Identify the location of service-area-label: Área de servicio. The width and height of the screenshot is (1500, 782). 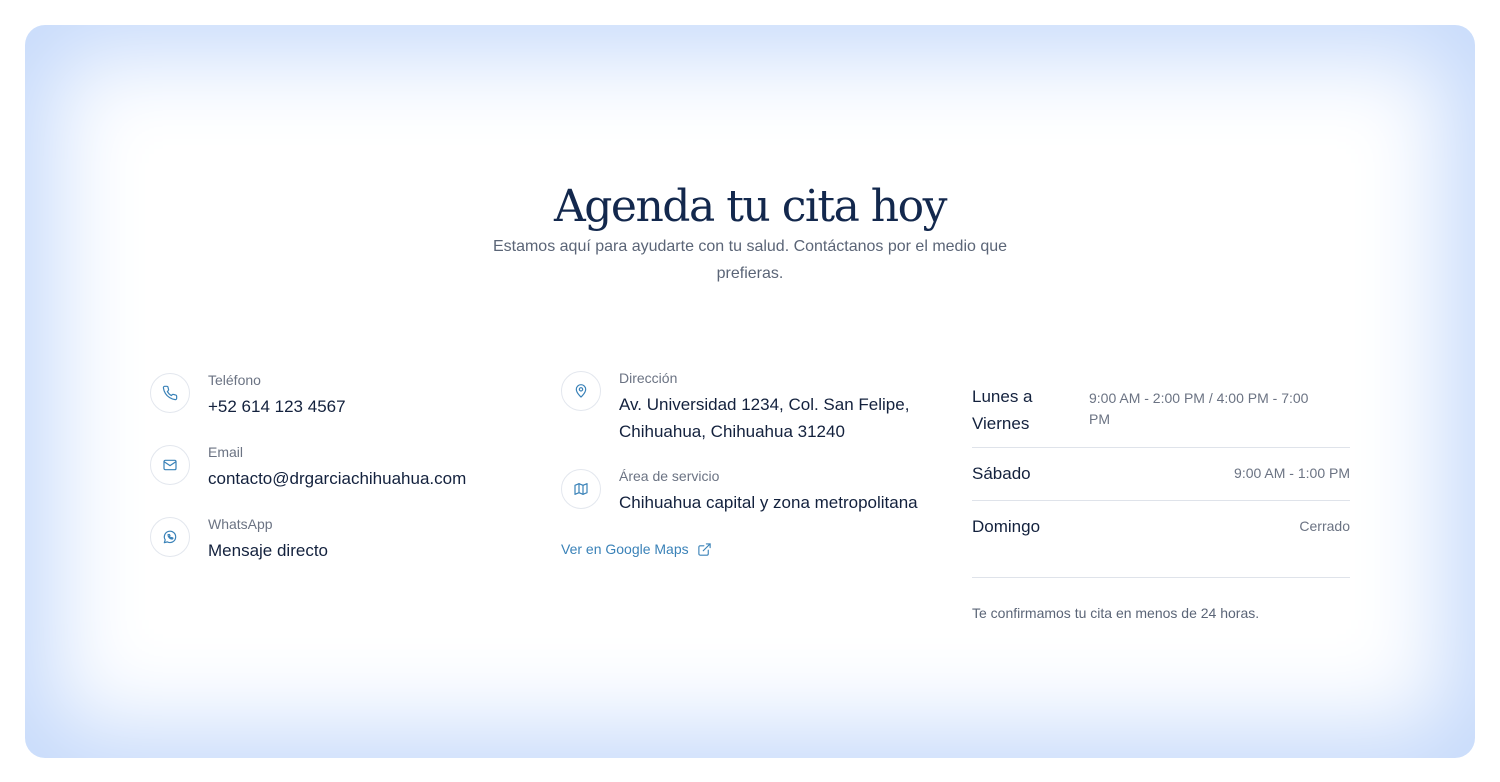
(669, 476).